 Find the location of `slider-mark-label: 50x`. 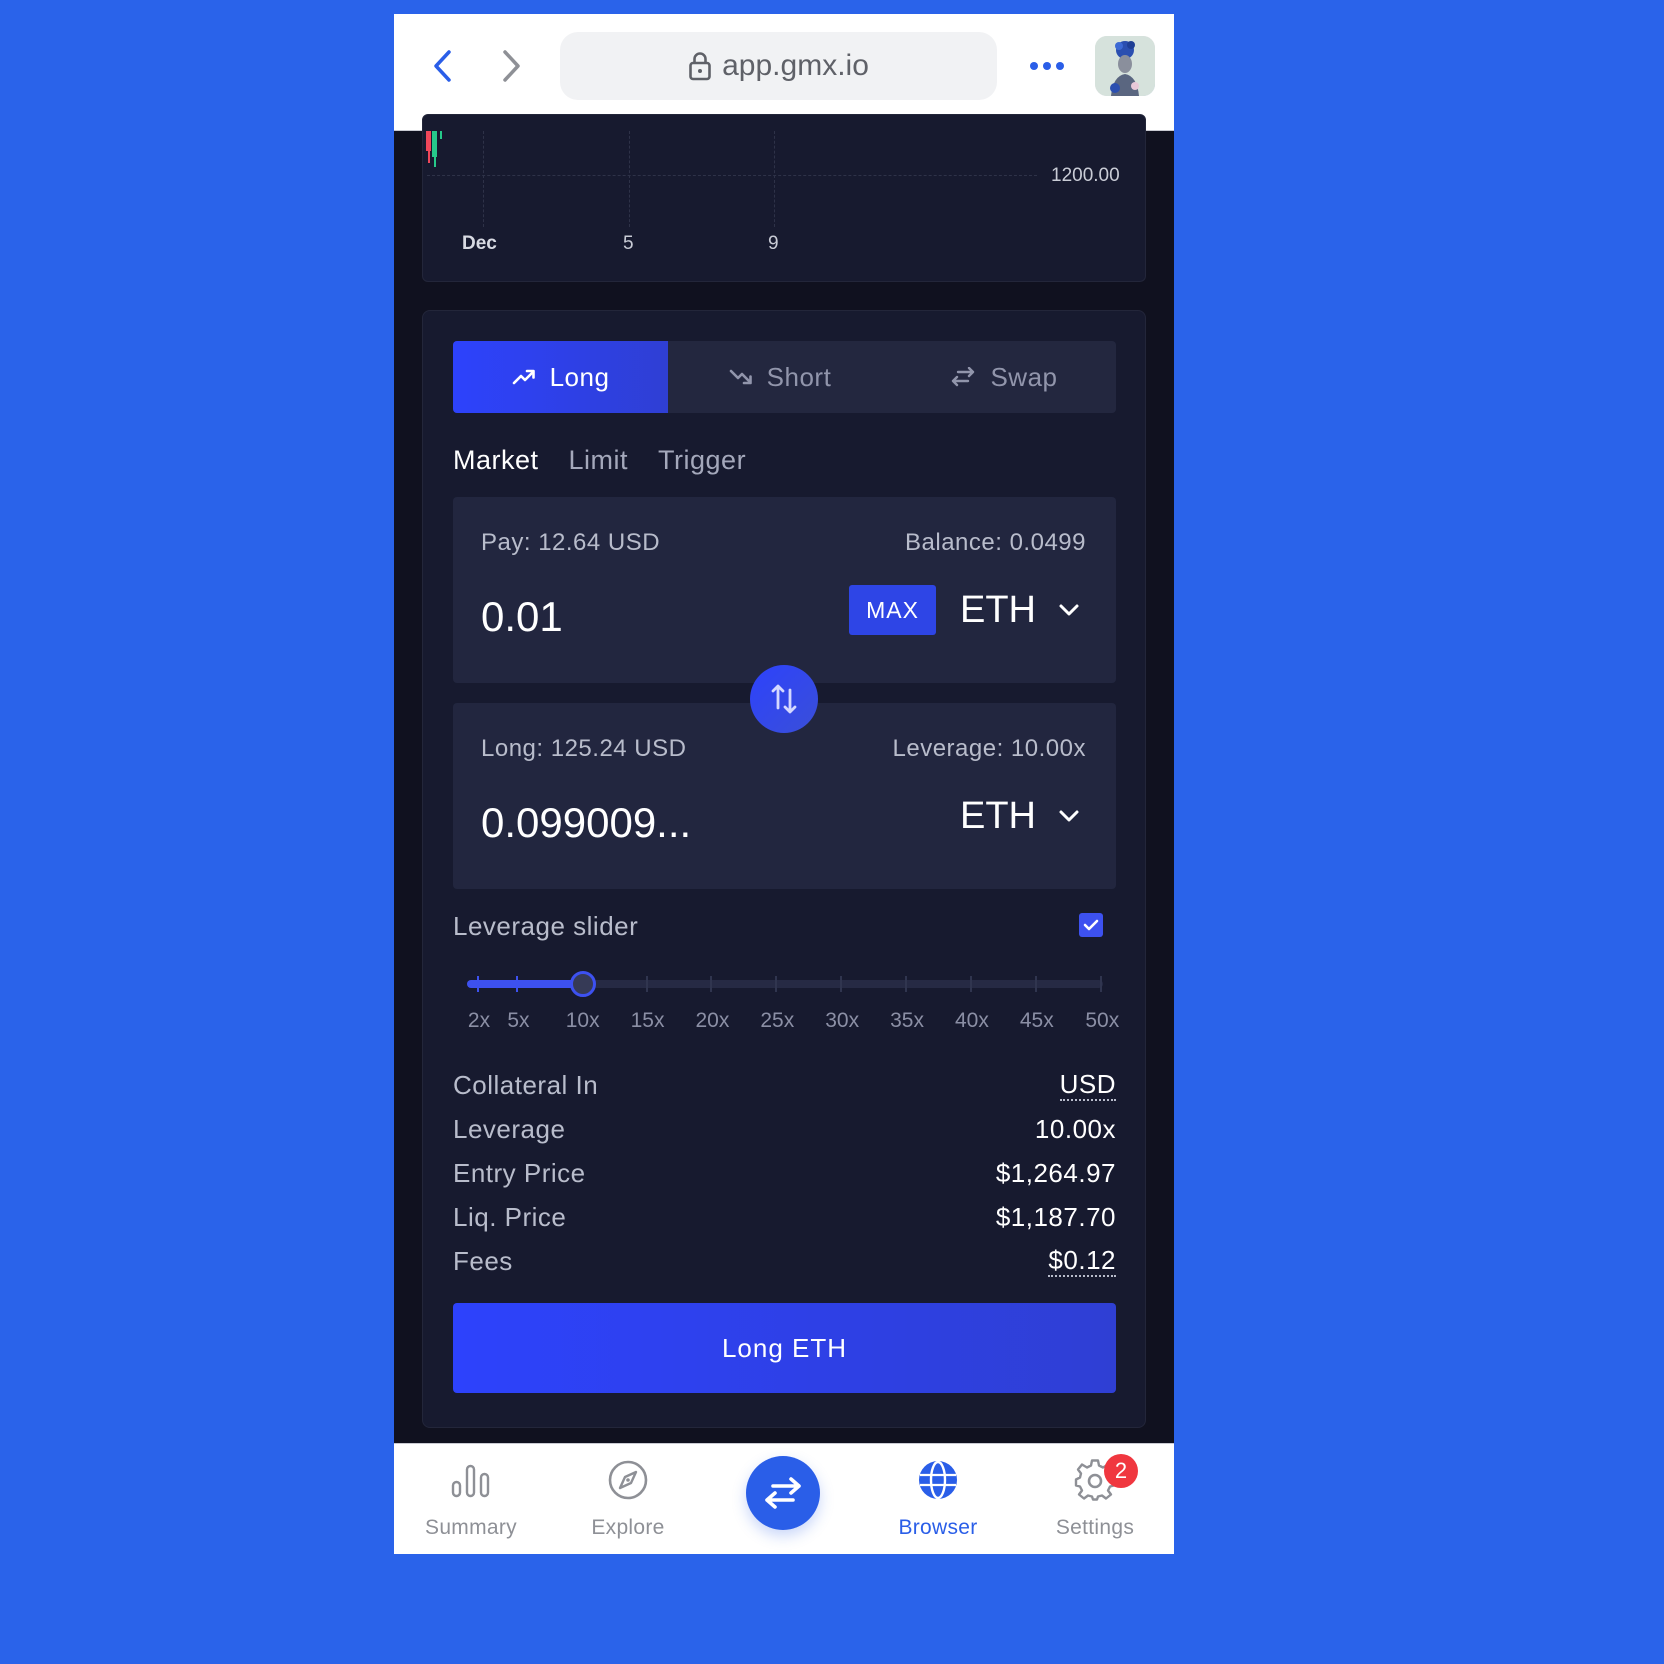

slider-mark-label: 50x is located at coordinates (1102, 1021).